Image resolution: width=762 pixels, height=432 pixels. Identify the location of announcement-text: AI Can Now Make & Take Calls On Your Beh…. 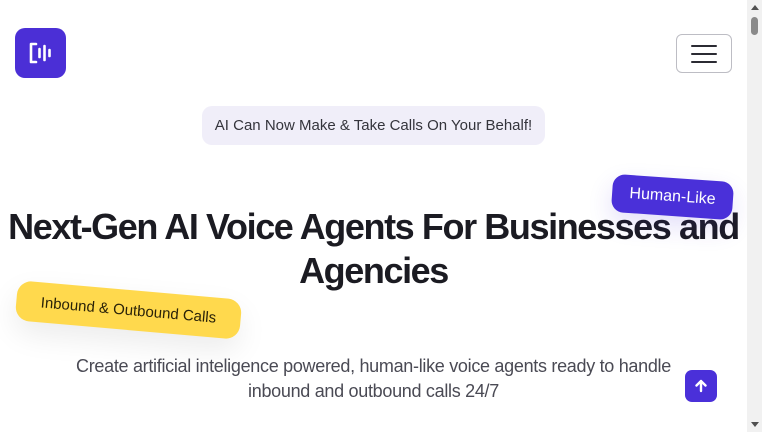
(373, 125).